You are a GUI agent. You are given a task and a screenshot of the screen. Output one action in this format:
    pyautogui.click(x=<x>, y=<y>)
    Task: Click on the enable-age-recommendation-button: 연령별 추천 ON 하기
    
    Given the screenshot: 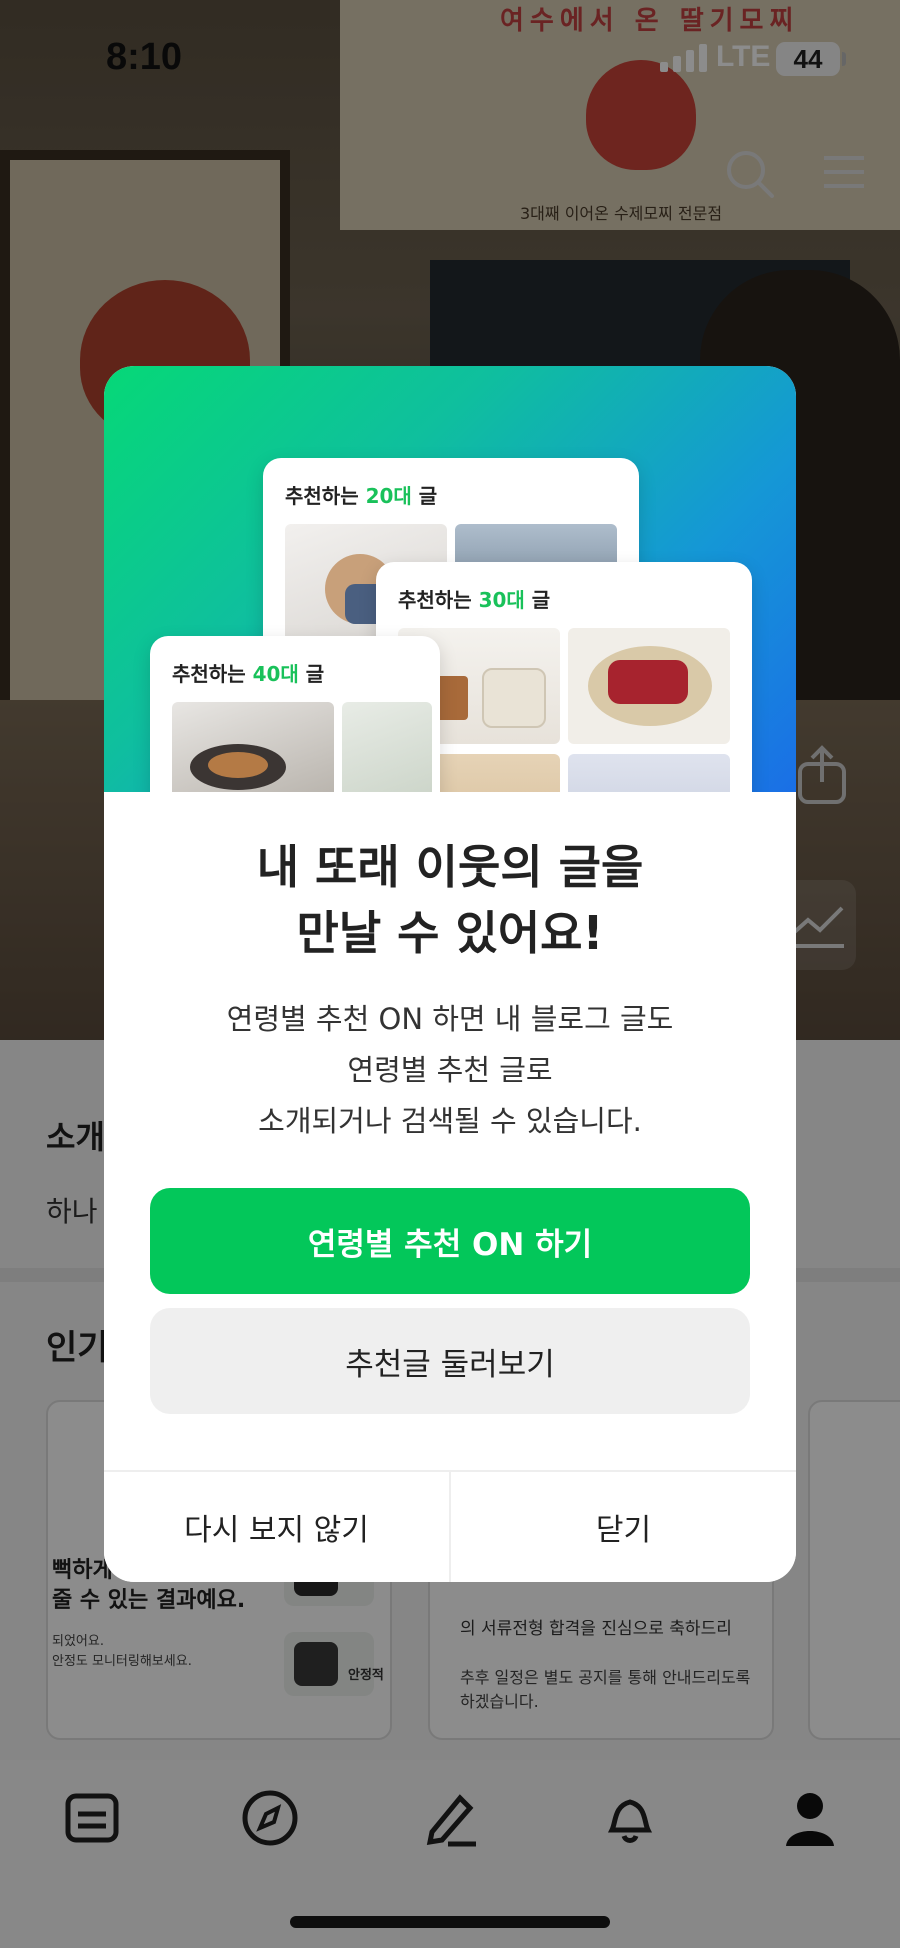 What is the action you would take?
    pyautogui.click(x=450, y=1241)
    